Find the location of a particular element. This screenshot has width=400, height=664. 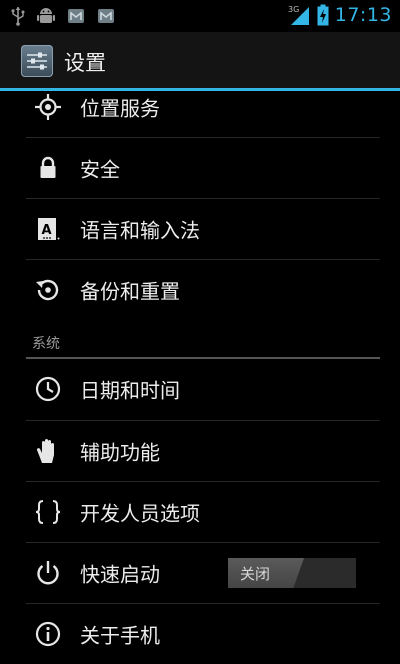

android-debug-icon is located at coordinates (46, 15).